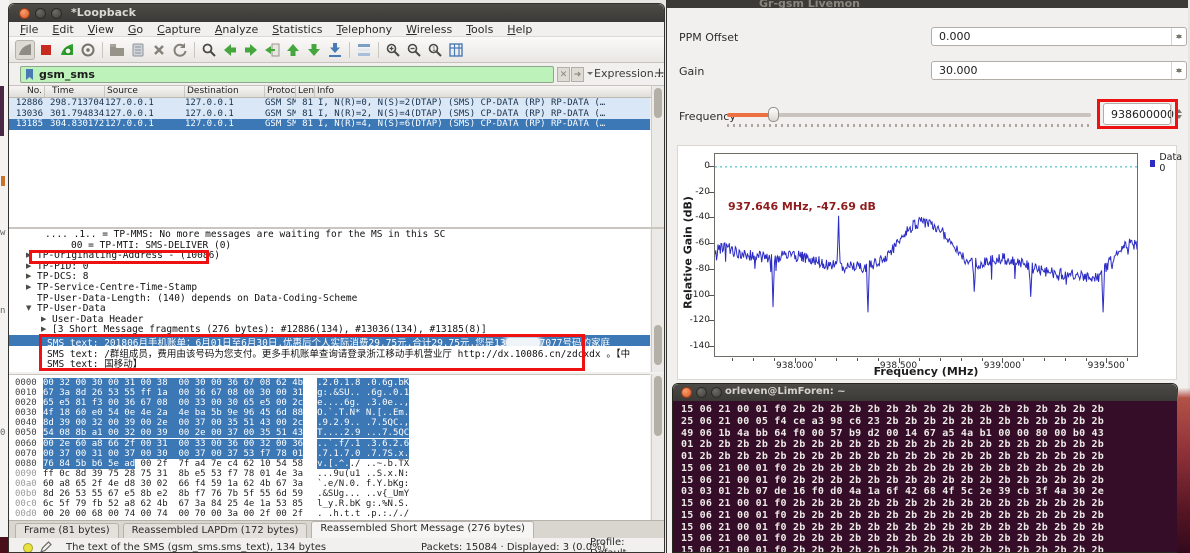 The image size is (1190, 553). I want to click on reload-icon, so click(180, 50).